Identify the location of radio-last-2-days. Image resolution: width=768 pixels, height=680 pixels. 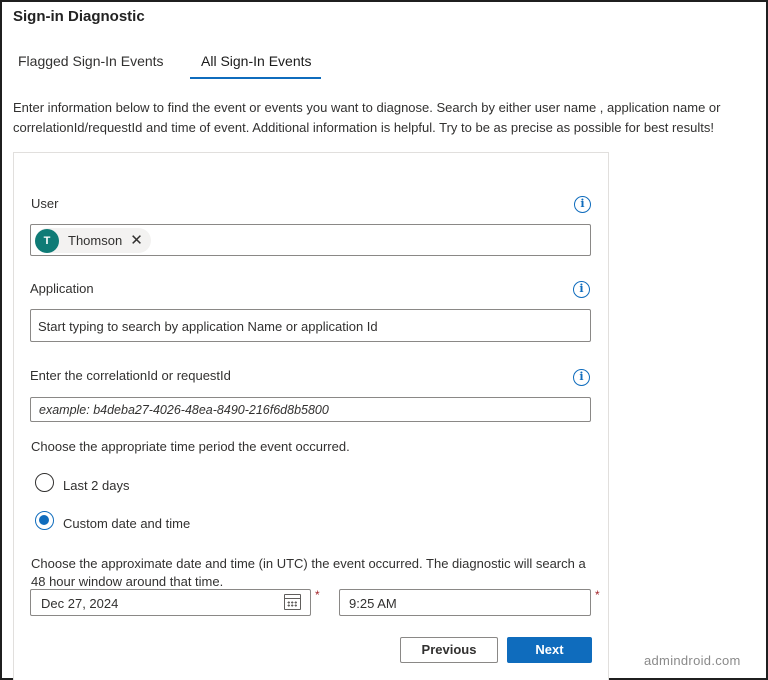
(44, 482).